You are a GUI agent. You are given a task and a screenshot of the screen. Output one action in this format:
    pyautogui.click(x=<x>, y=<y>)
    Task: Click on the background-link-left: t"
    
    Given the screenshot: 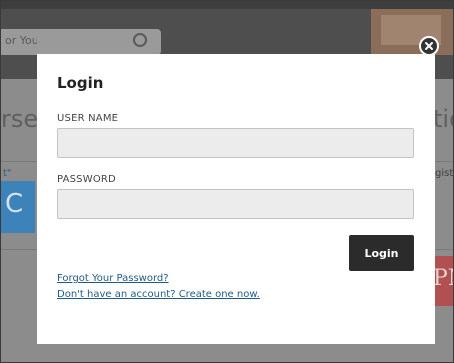 What is the action you would take?
    pyautogui.click(x=7, y=173)
    